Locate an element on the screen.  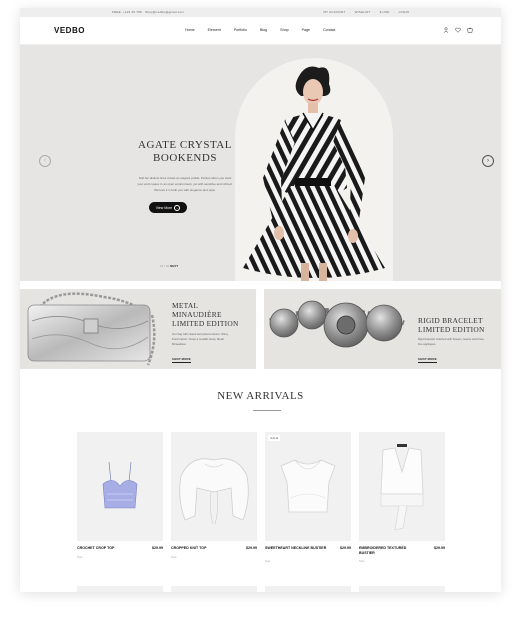
product-card: CROPPED KNIT TOP $29.99 Tops is located at coordinates (214, 495).